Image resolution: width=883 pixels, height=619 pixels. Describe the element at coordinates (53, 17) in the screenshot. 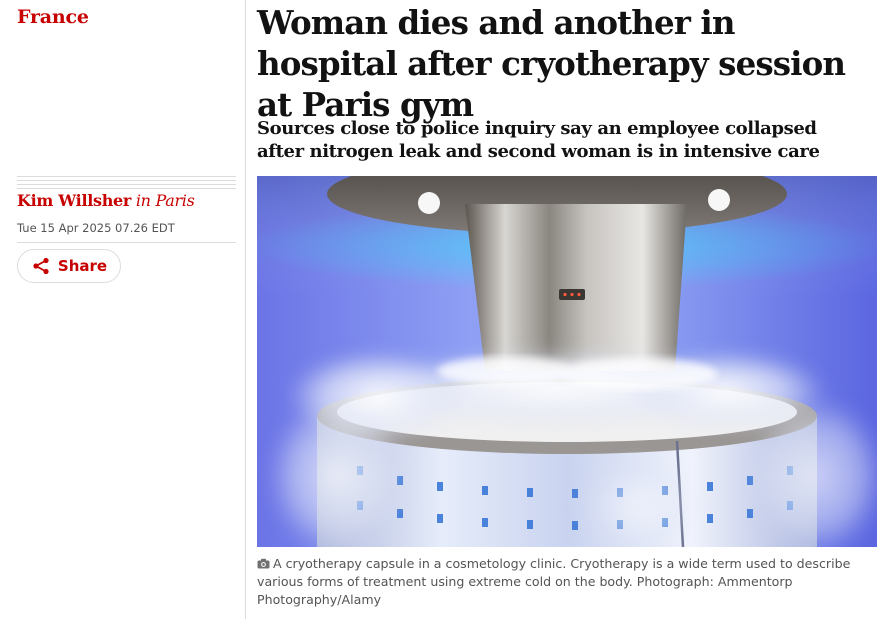

I see `section-link-france: France` at that location.